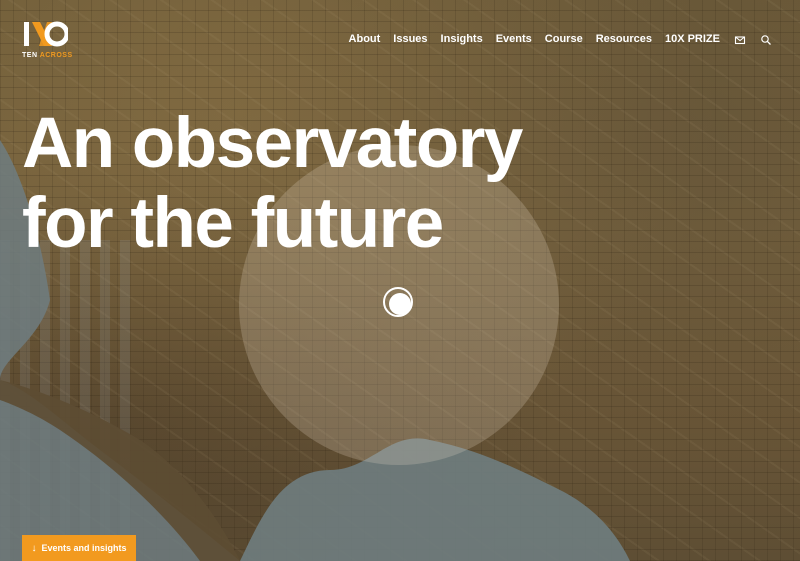 The image size is (800, 561). What do you see at coordinates (692, 39) in the screenshot?
I see `nav-10x-prize: 10X PRIZE` at bounding box center [692, 39].